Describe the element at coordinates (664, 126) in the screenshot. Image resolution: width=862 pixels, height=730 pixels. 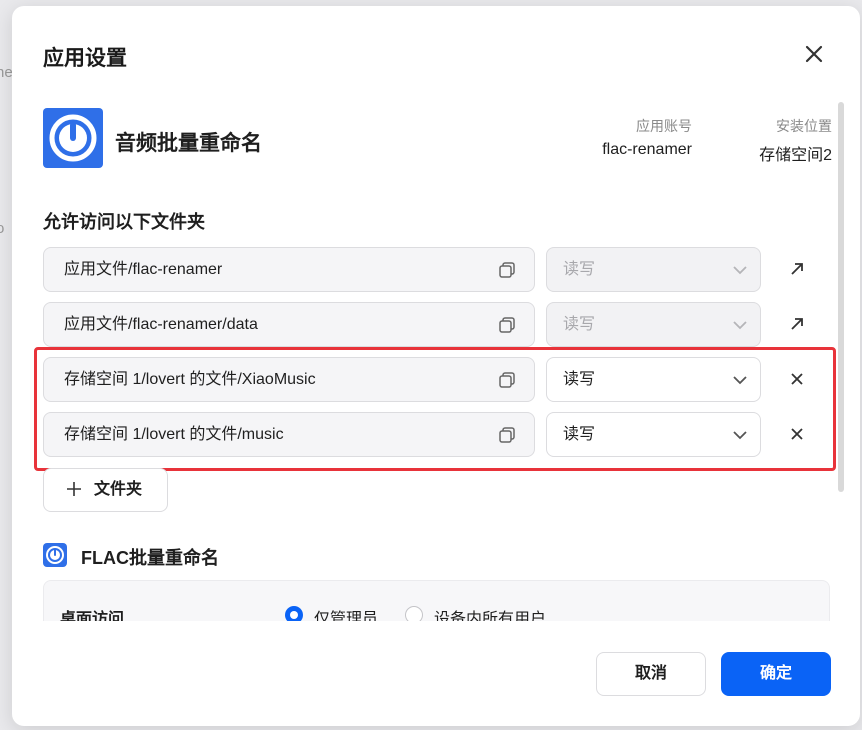
I see `account-label: 应用账号` at that location.